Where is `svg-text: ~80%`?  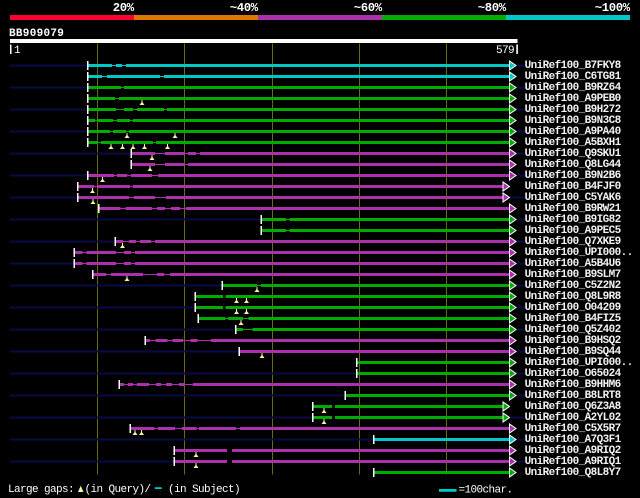 svg-text: ~80% is located at coordinates (492, 8).